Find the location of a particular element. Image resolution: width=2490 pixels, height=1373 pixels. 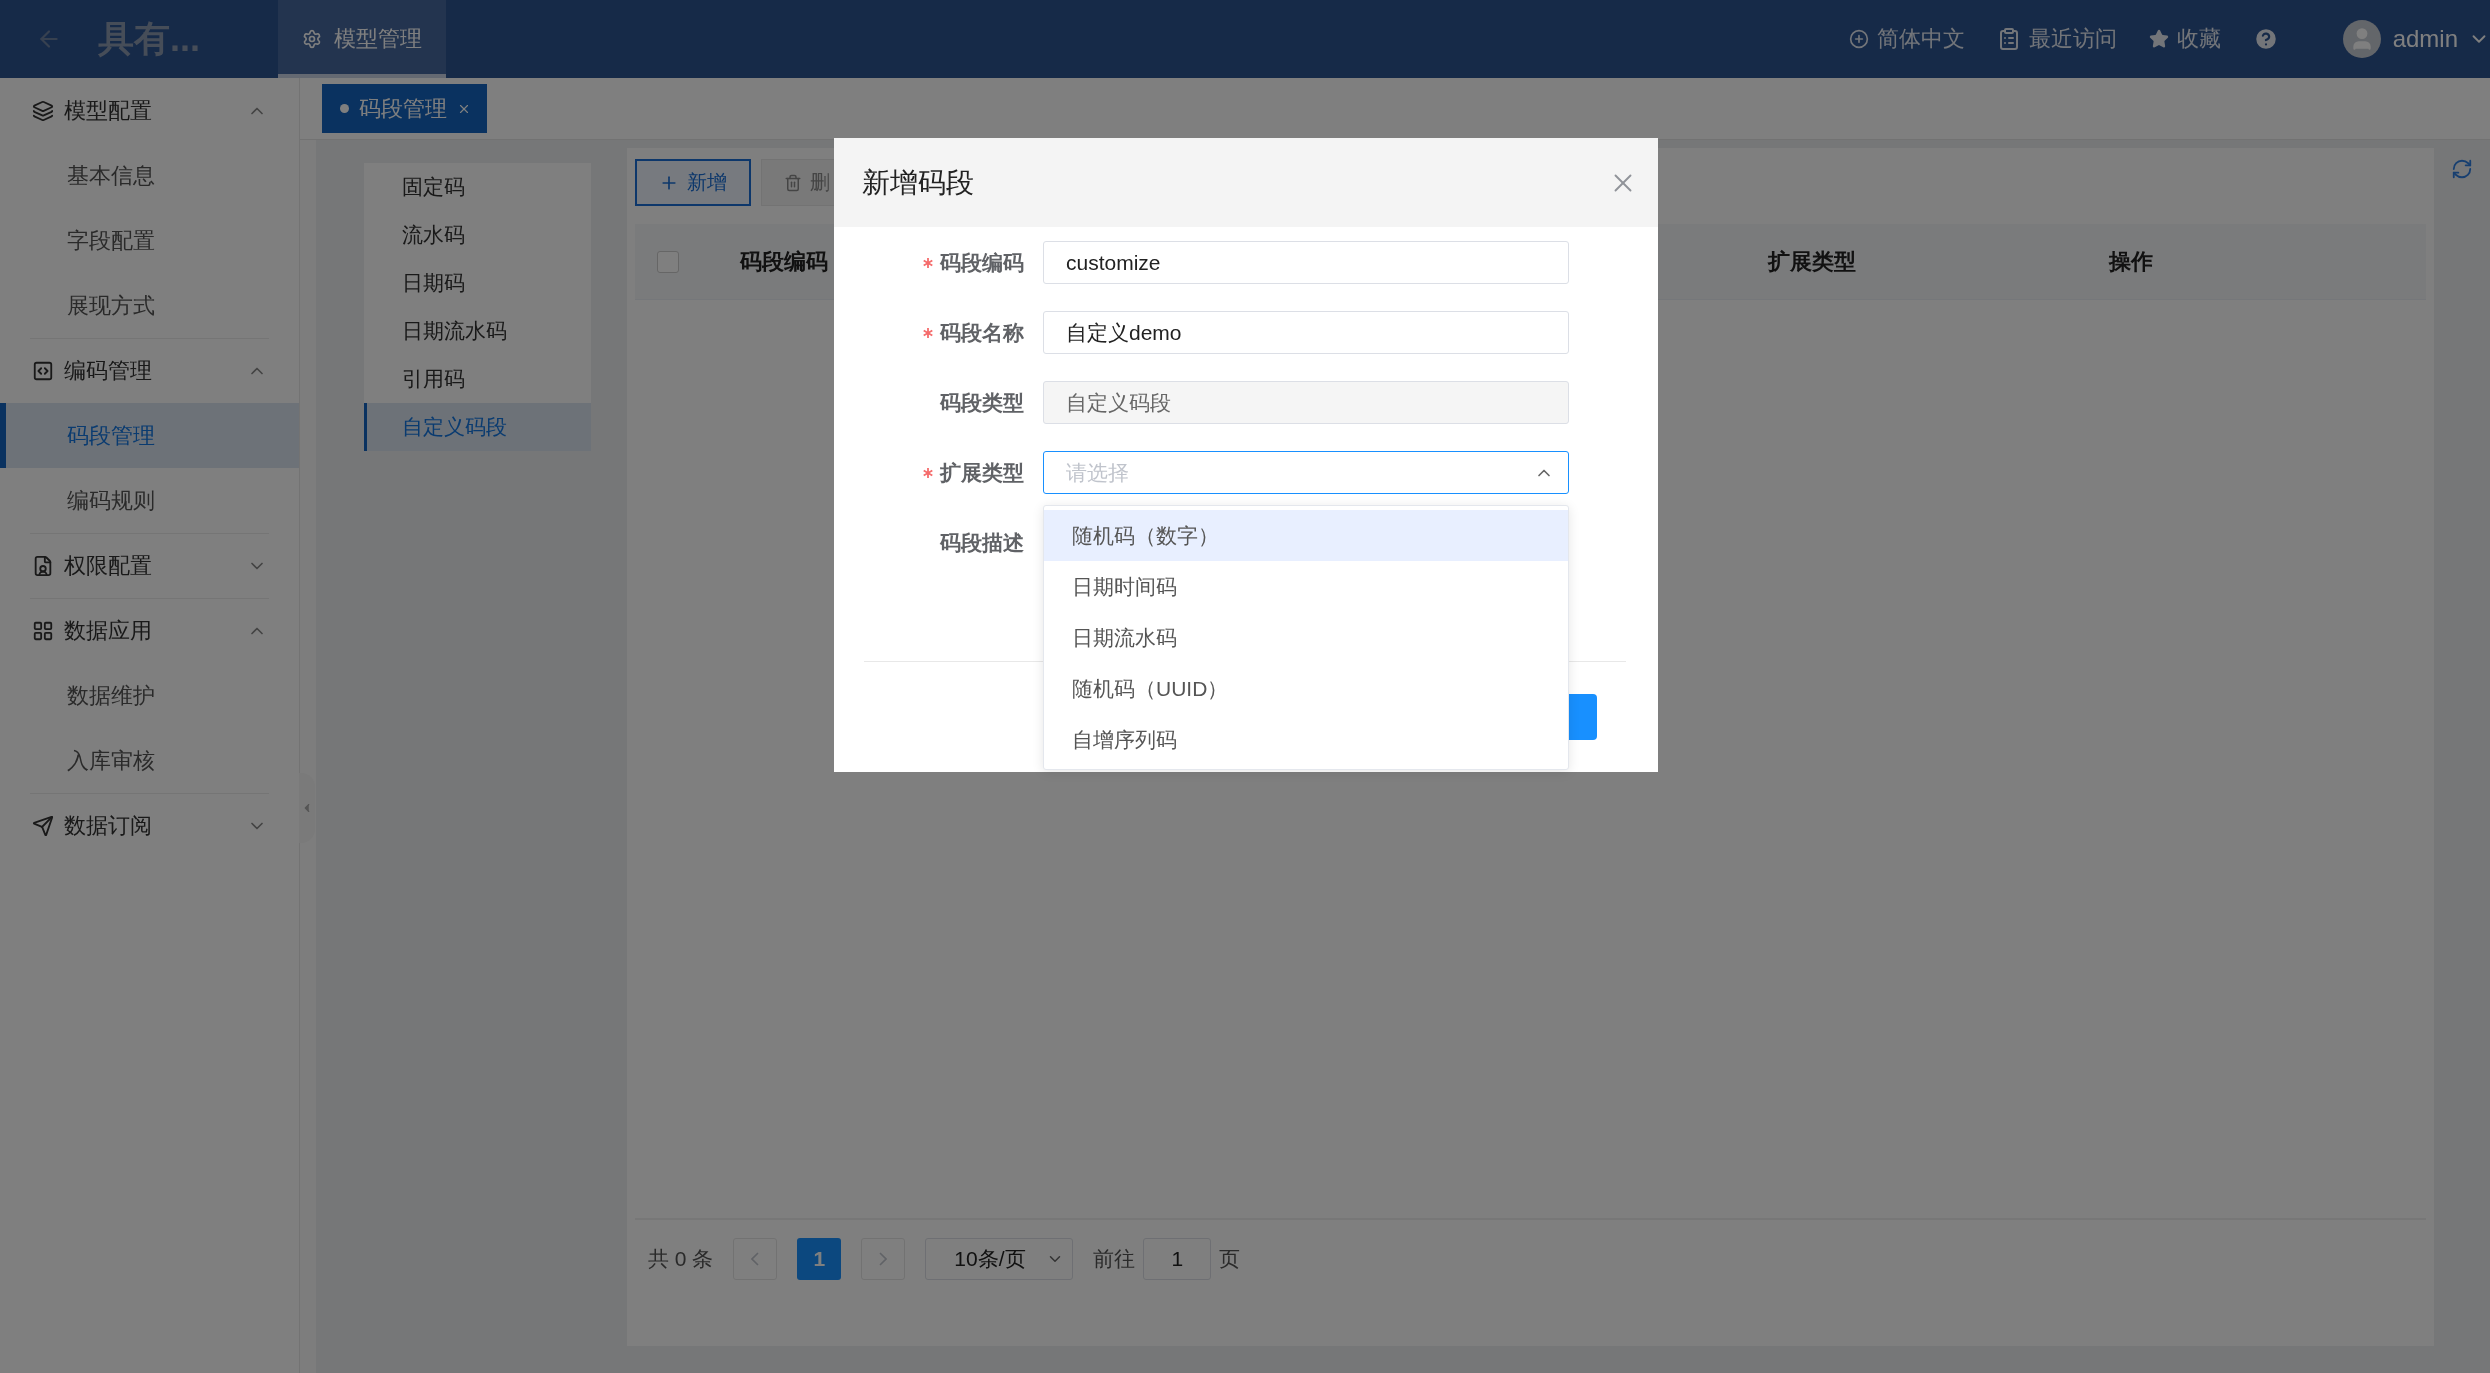

field-label: 扩展类型 is located at coordinates (982, 472).